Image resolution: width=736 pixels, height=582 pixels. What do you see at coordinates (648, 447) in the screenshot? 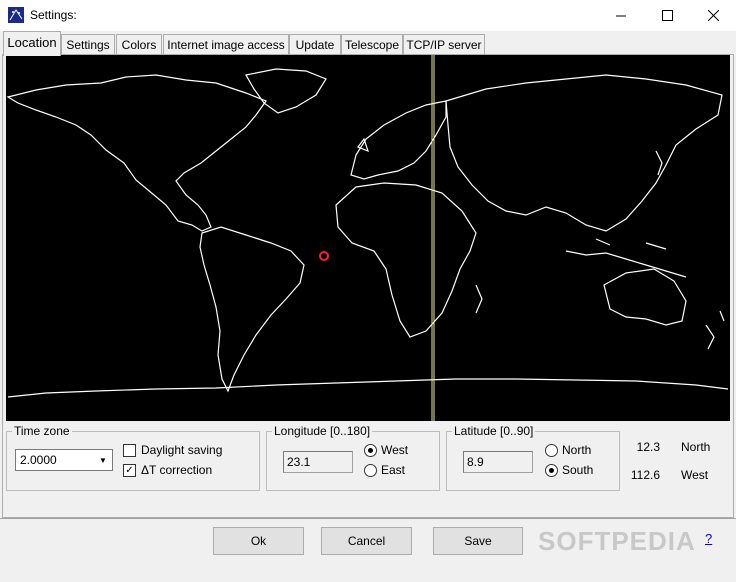
I see `readout-value-1: 12.3` at bounding box center [648, 447].